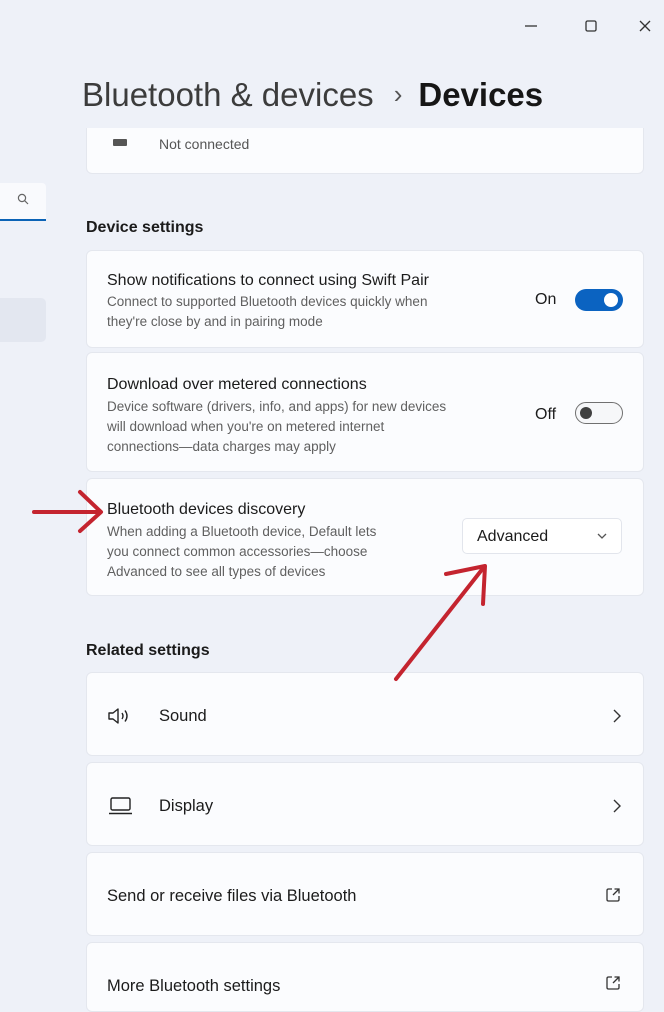  Describe the element at coordinates (118, 716) in the screenshot. I see `speaker-icon` at that location.